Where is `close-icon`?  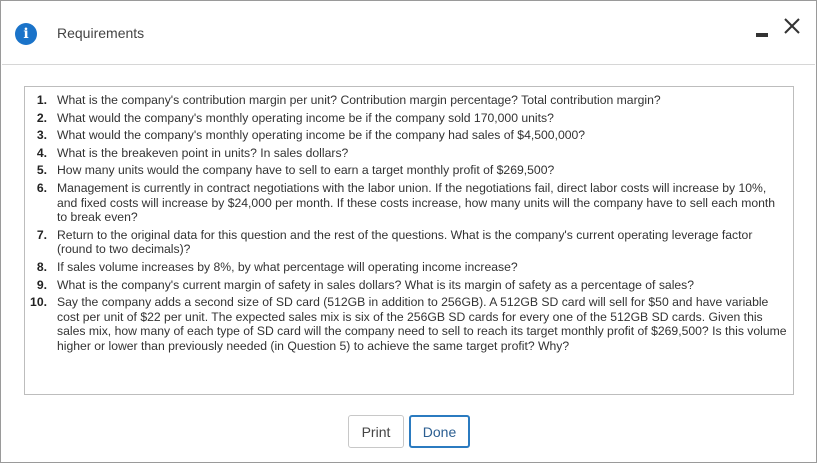 close-icon is located at coordinates (792, 26).